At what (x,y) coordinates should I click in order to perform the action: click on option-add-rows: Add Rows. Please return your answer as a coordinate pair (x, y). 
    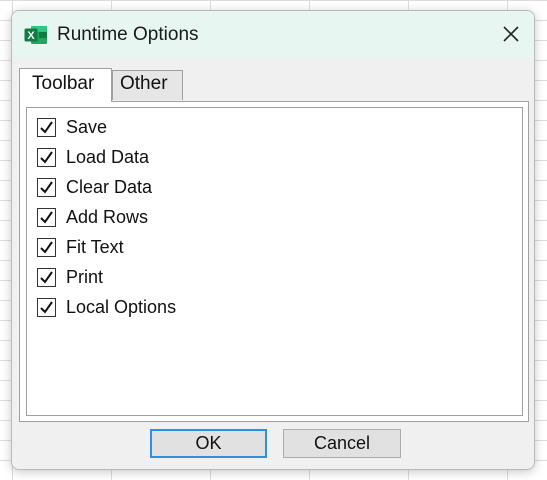
    Looking at the image, I should click on (92, 217).